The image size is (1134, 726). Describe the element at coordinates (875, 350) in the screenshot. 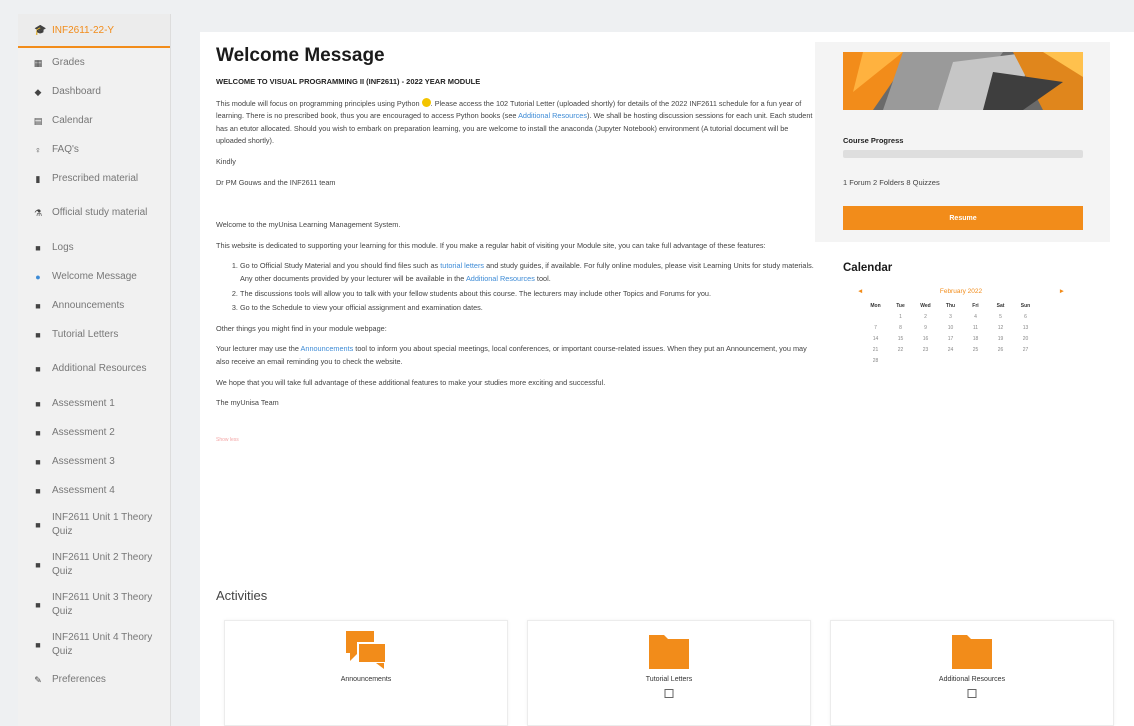

I see `calendar-day: 21` at that location.